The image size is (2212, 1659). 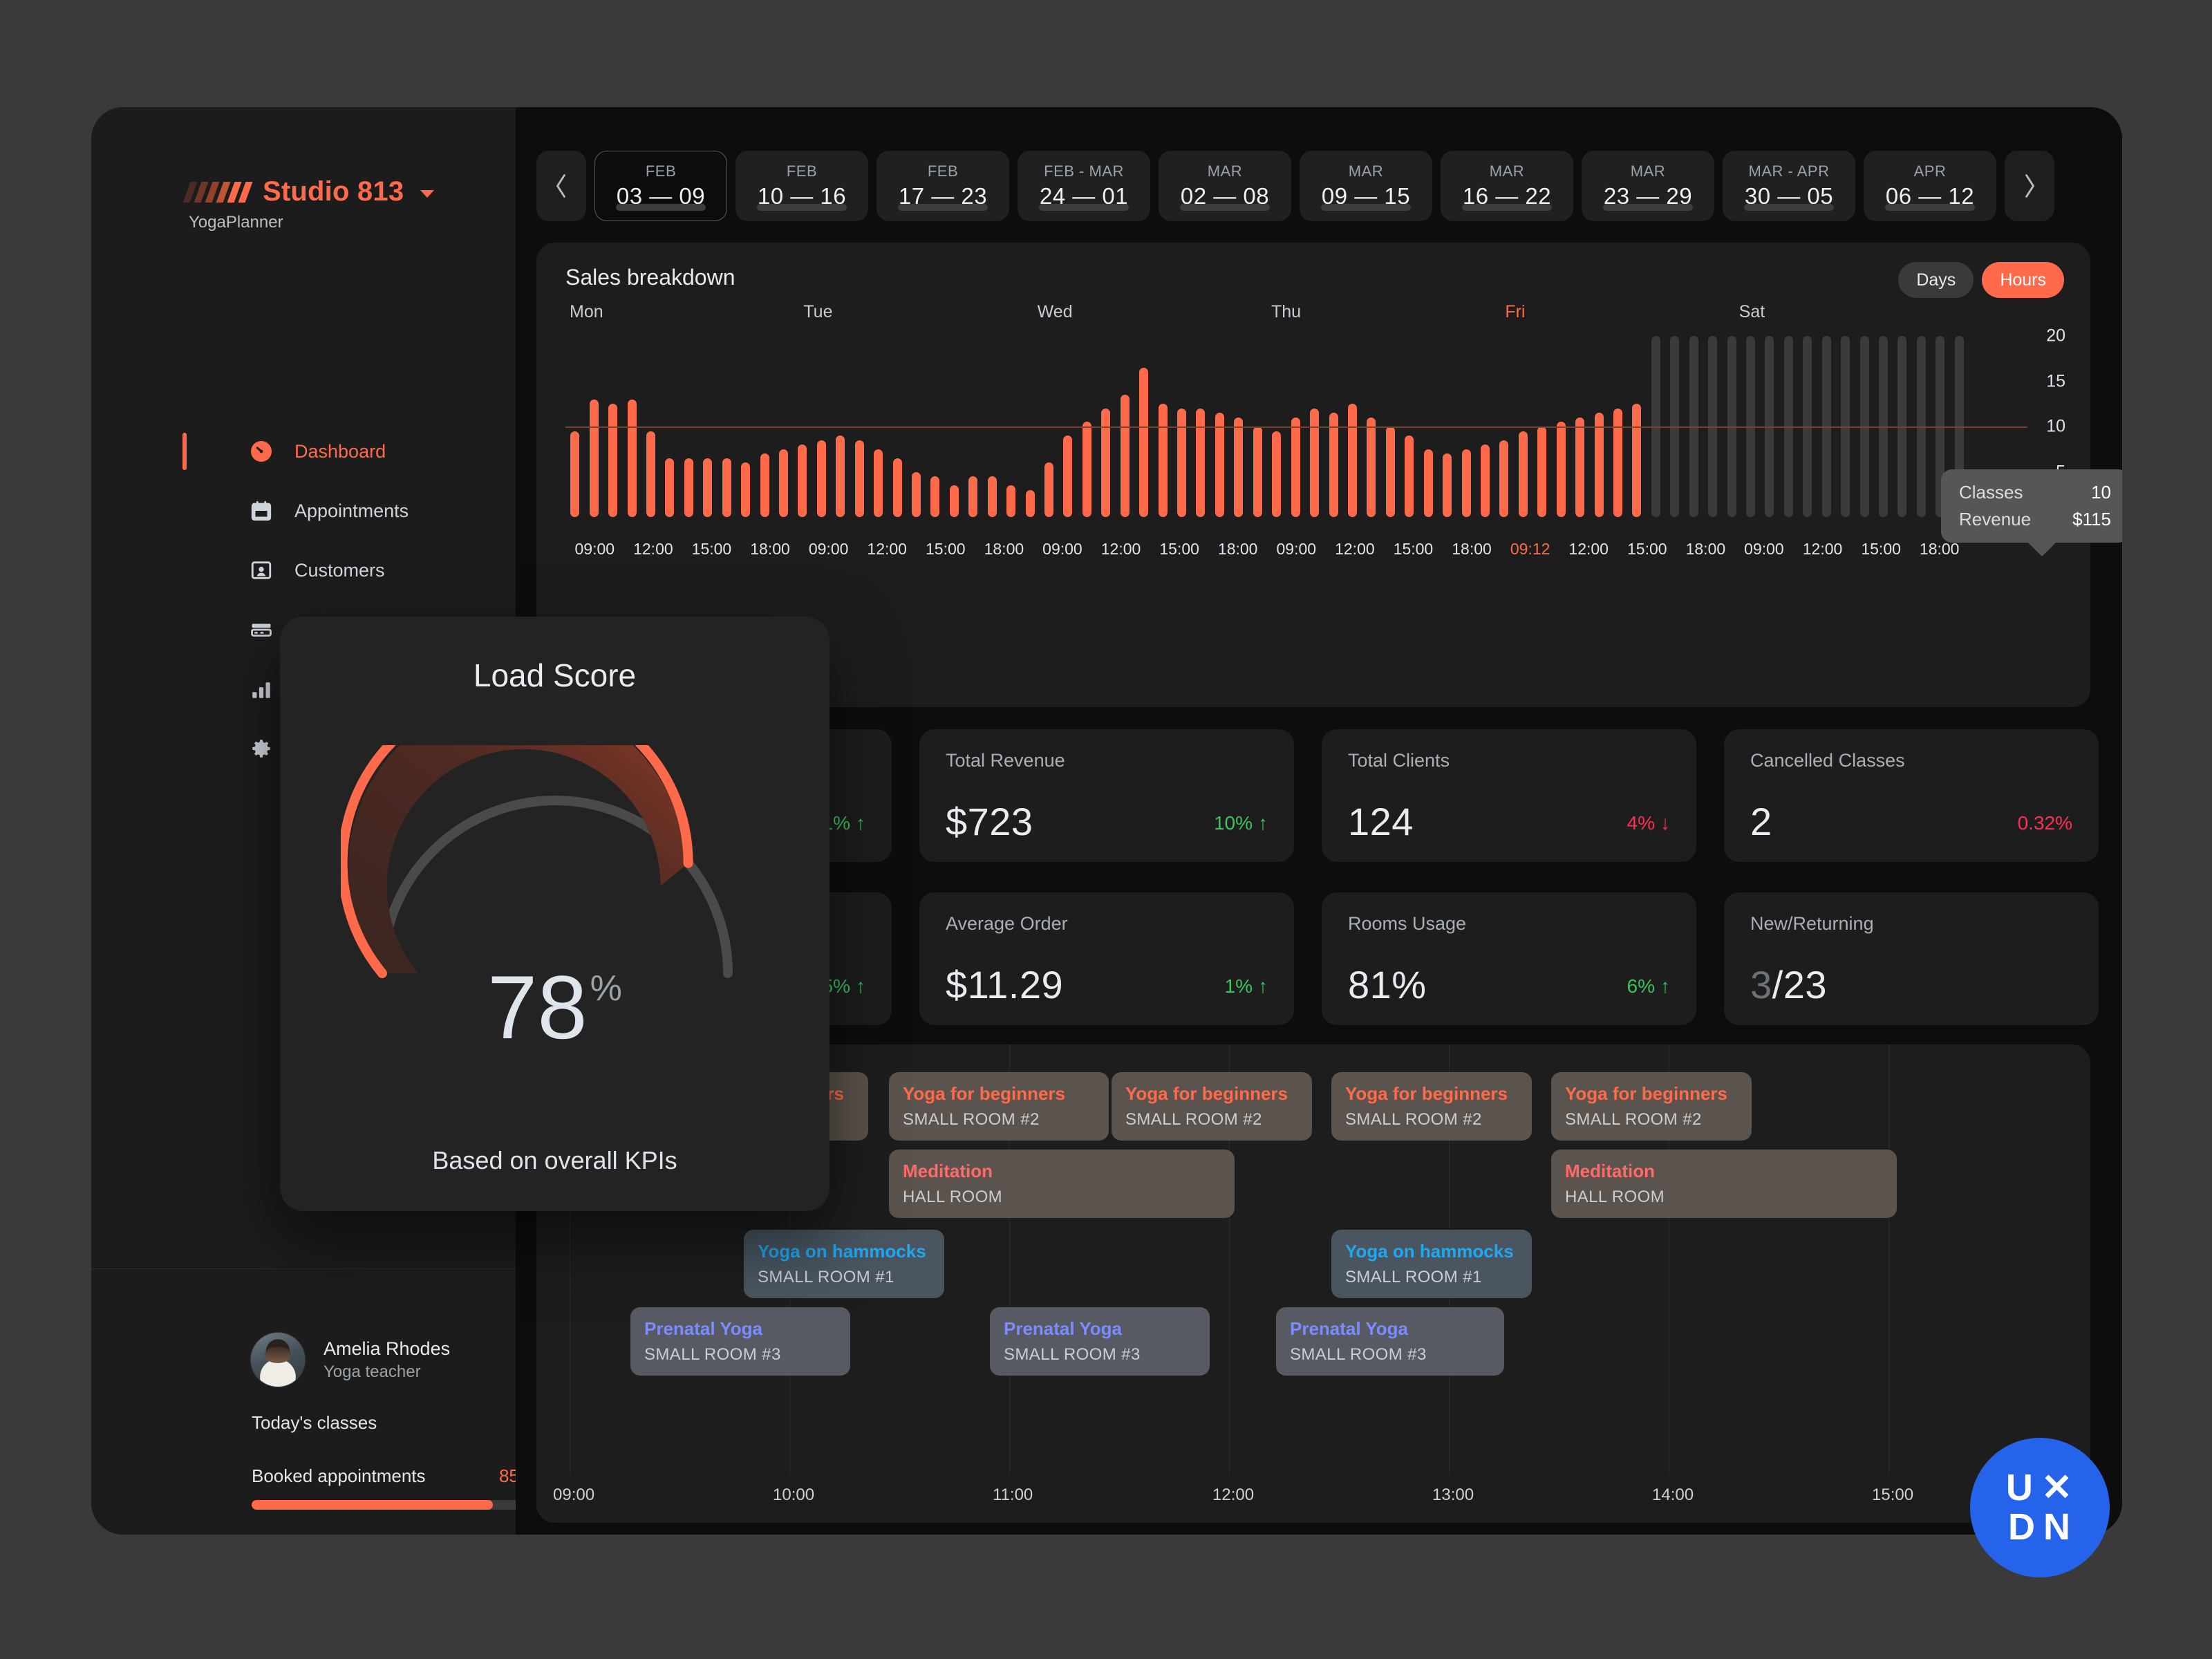 I want to click on kpi-label: Total Revenue, so click(x=1006, y=760).